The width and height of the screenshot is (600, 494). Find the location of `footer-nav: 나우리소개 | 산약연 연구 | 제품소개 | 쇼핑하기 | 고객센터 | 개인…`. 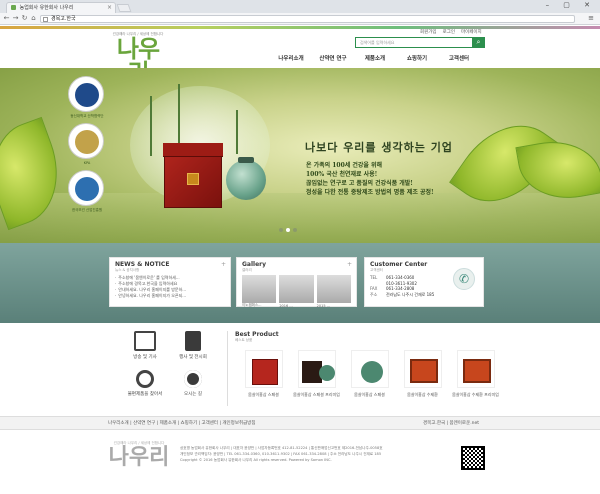

footer-nav: 나우리소개 | 산약연 연구 | 제품소개 | 쇼핑하기 | 고객센터 | 개인… is located at coordinates (300, 423).